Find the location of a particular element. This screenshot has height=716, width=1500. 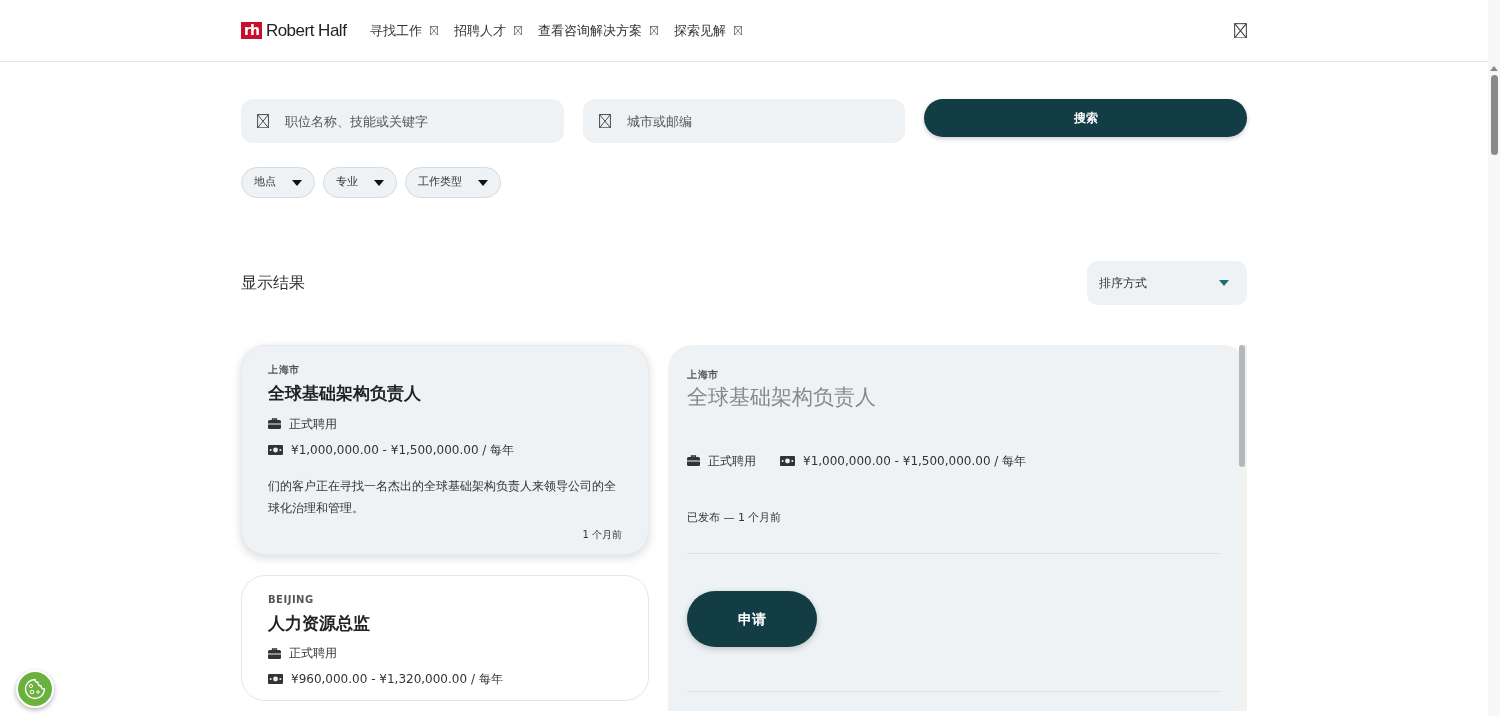

logo: rh Robert Half is located at coordinates (294, 30).